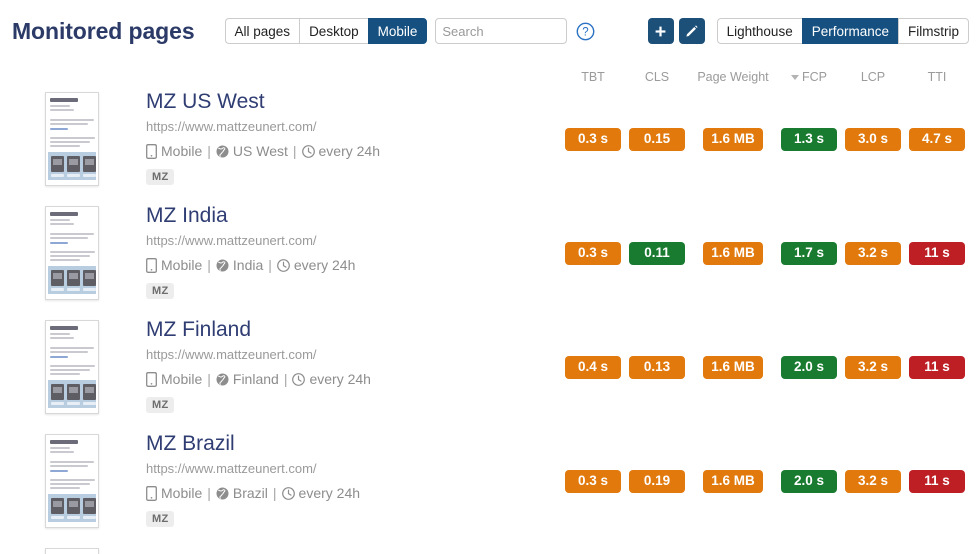 Image resolution: width=979 pixels, height=554 pixels. Describe the element at coordinates (593, 367) in the screenshot. I see `metric-badge: 0.4 s` at that location.